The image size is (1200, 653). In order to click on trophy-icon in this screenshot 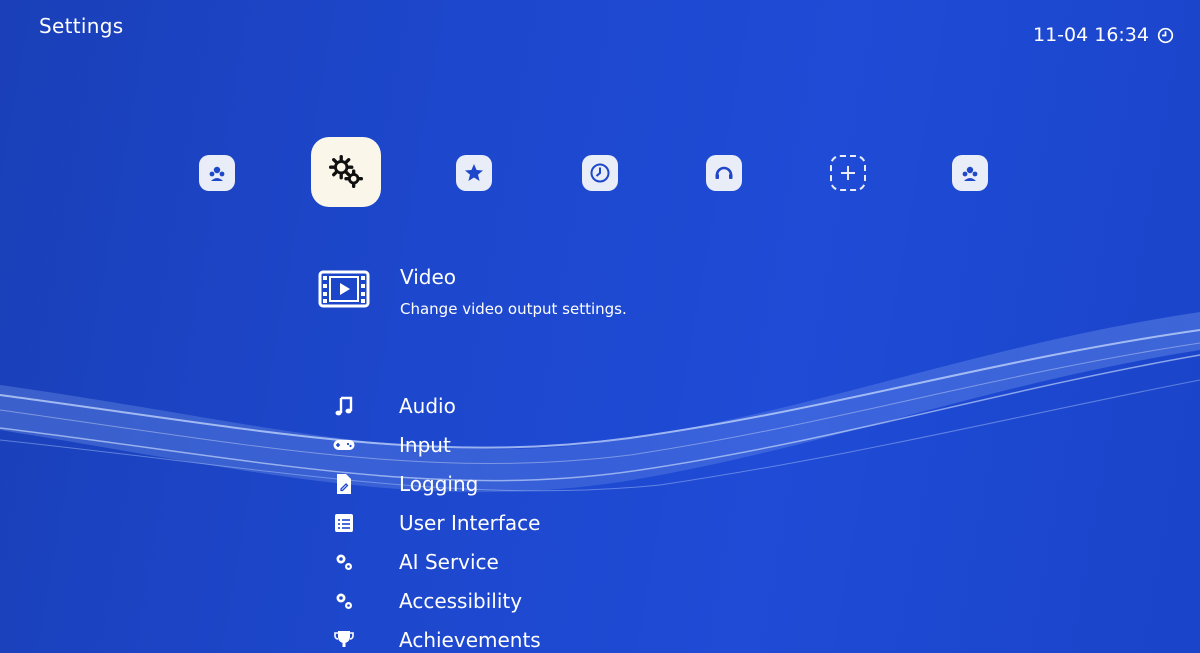, I will do `click(344, 639)`.